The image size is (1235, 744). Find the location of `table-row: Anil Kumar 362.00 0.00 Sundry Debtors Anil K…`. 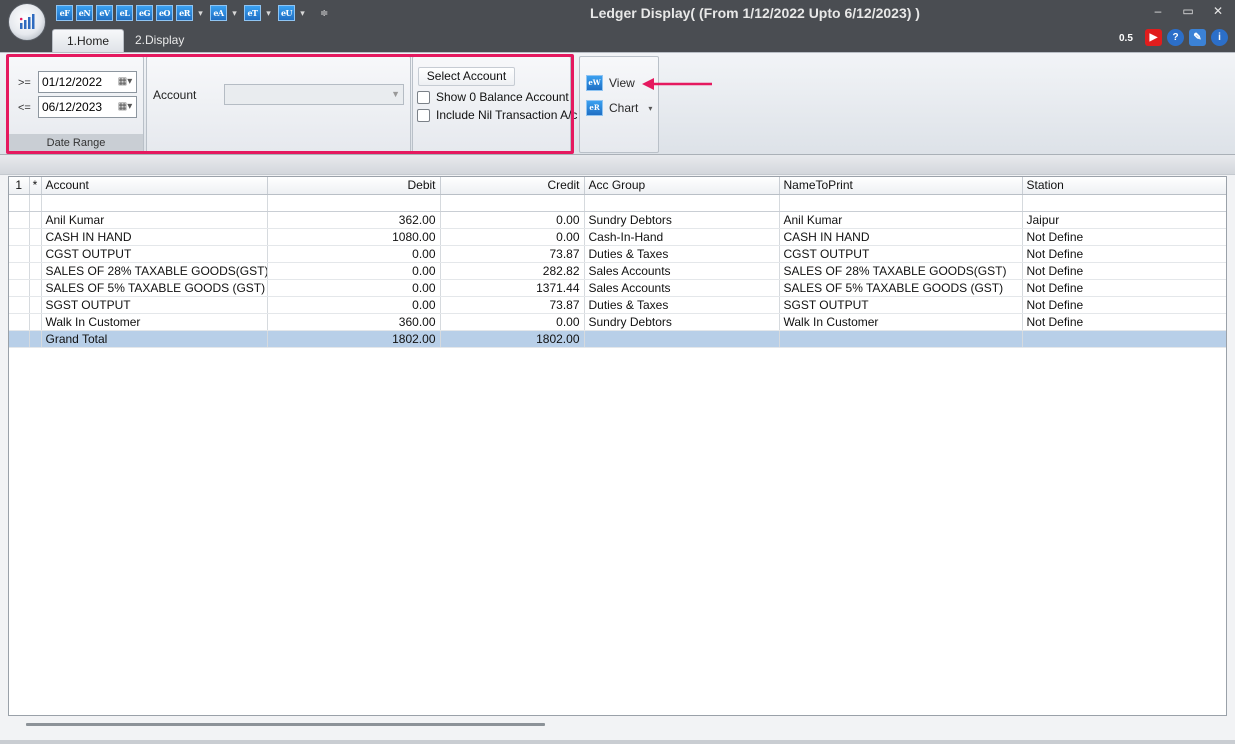

table-row: Anil Kumar 362.00 0.00 Sundry Debtors Anil K… is located at coordinates (617, 220).